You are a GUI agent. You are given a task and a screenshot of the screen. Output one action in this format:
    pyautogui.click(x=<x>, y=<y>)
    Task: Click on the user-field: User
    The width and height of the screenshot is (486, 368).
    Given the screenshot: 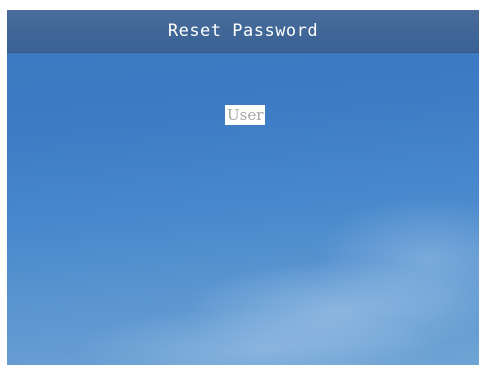 What is the action you would take?
    pyautogui.click(x=245, y=115)
    